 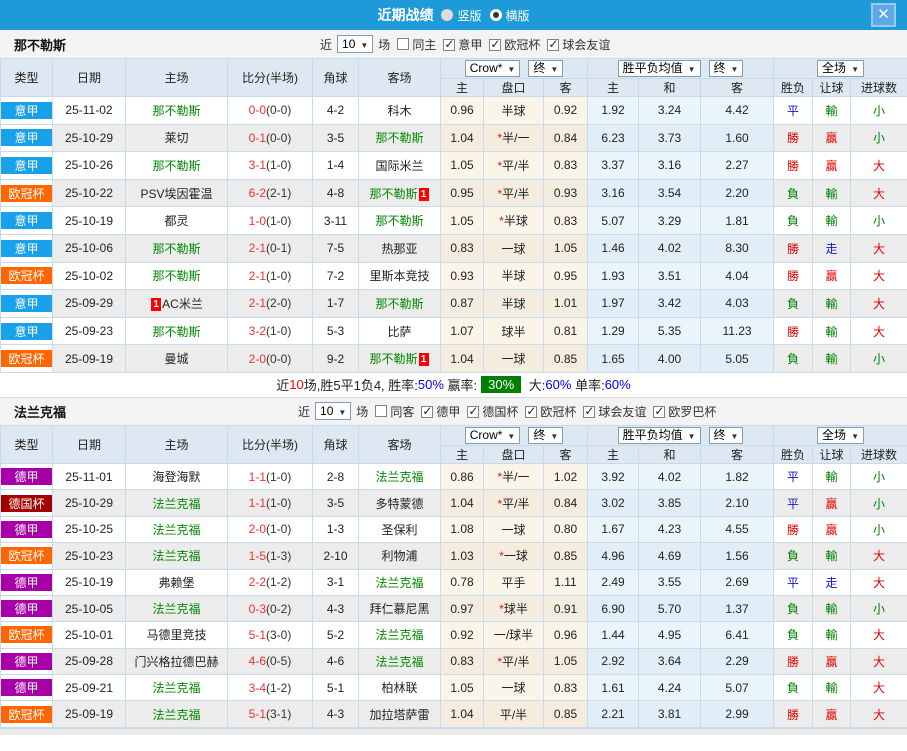 What do you see at coordinates (501, 385) in the screenshot?
I see `summary-segment: 30%` at bounding box center [501, 385].